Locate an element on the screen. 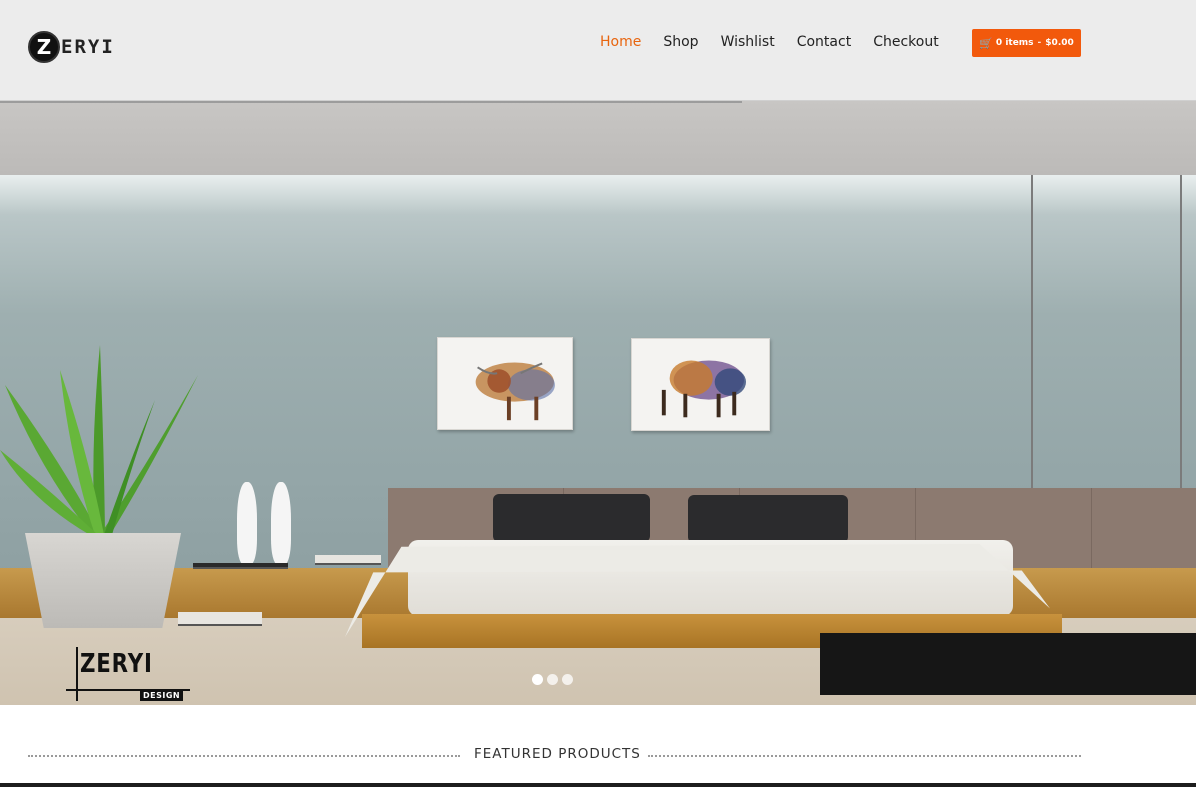 Image resolution: width=1196 pixels, height=787 pixels. logo-mark: Z is located at coordinates (44, 47).